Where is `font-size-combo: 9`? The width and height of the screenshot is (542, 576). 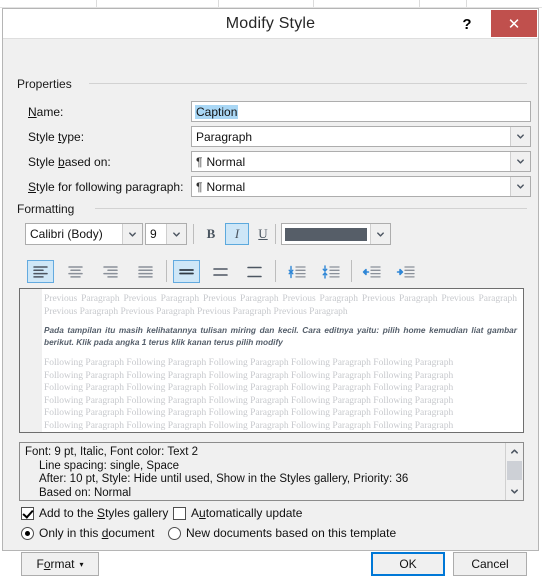
font-size-combo: 9 is located at coordinates (166, 234).